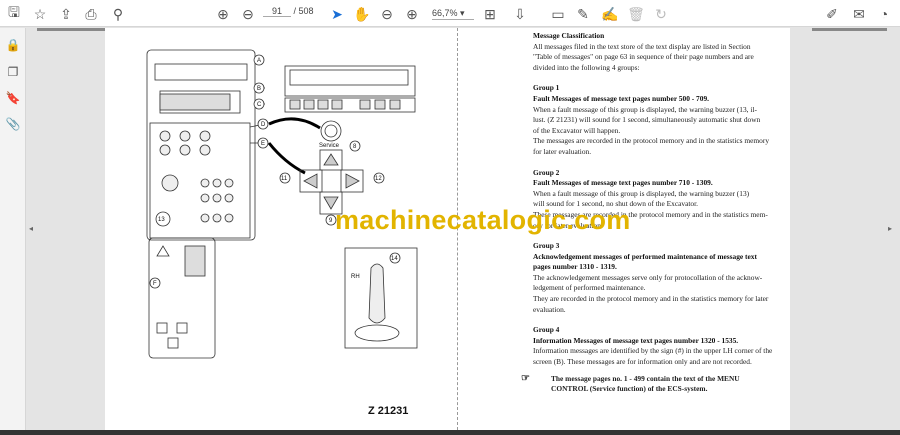  Describe the element at coordinates (832, 14) in the screenshot. I see `fill-sign-icon: ✐` at that location.